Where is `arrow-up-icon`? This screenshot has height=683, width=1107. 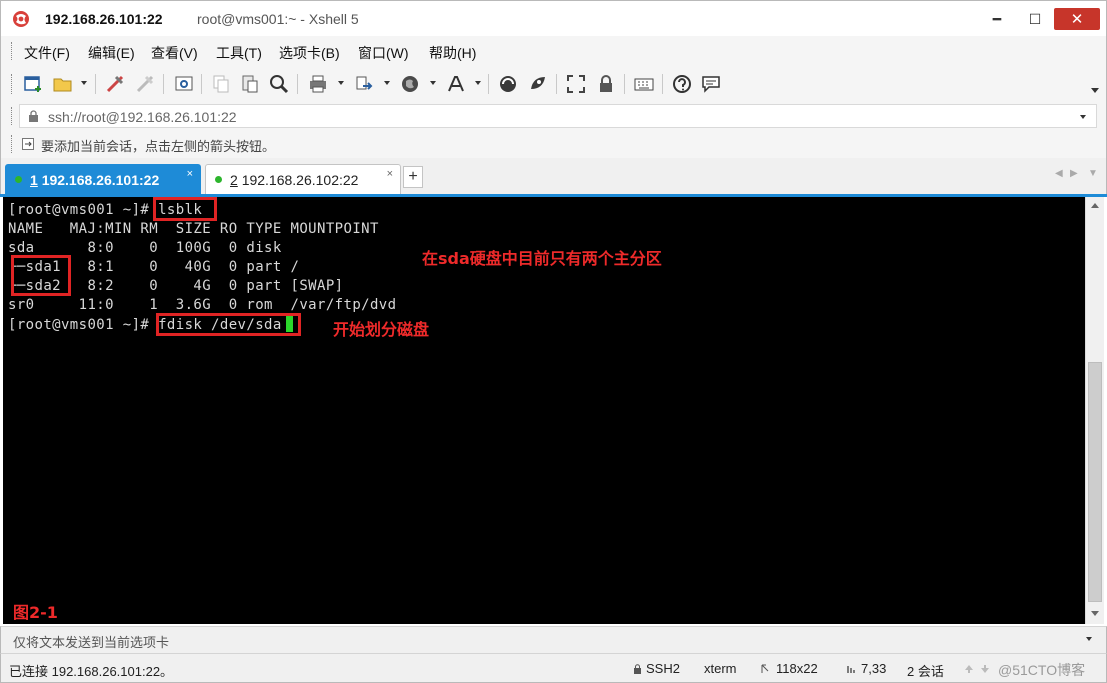
arrow-up-icon is located at coordinates (969, 669).